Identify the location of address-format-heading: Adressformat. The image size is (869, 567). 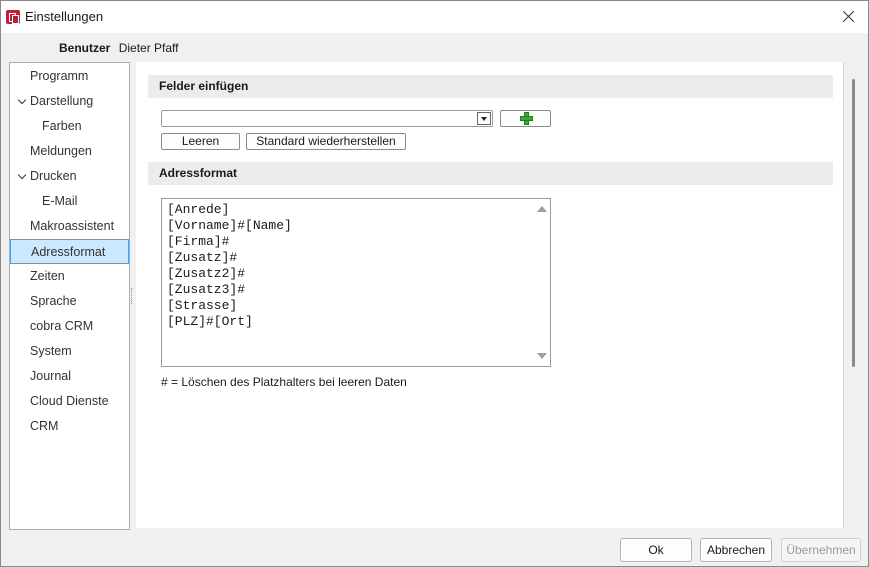
(490, 173).